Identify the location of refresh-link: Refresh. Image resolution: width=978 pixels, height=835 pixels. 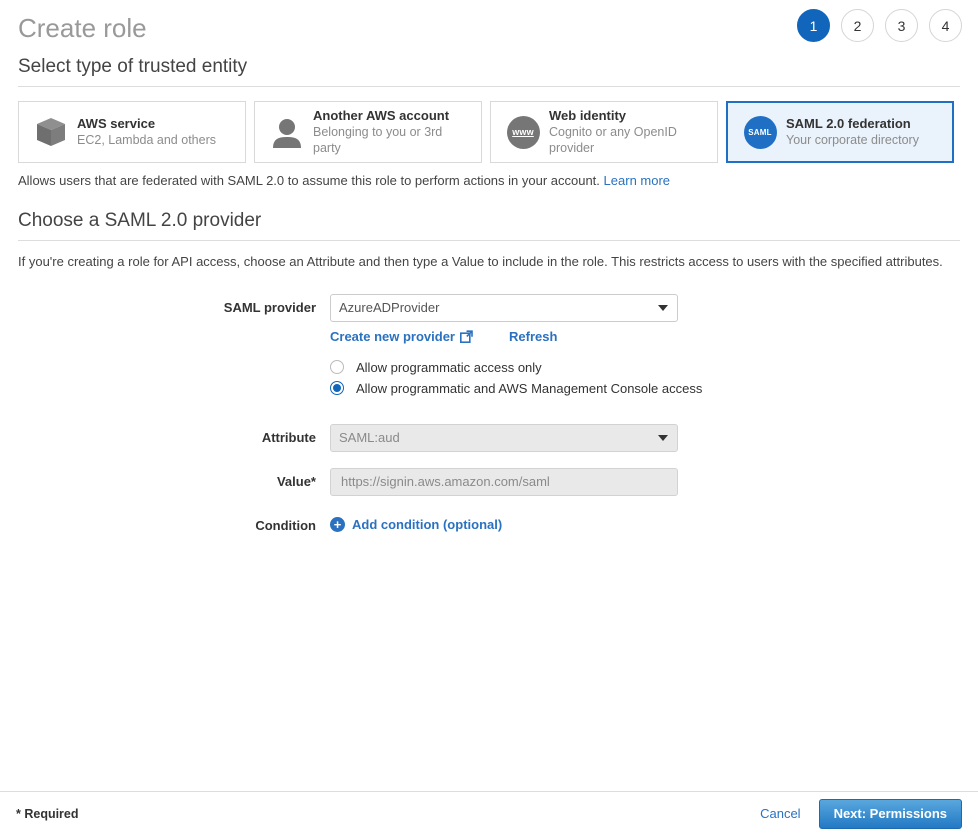
(533, 336).